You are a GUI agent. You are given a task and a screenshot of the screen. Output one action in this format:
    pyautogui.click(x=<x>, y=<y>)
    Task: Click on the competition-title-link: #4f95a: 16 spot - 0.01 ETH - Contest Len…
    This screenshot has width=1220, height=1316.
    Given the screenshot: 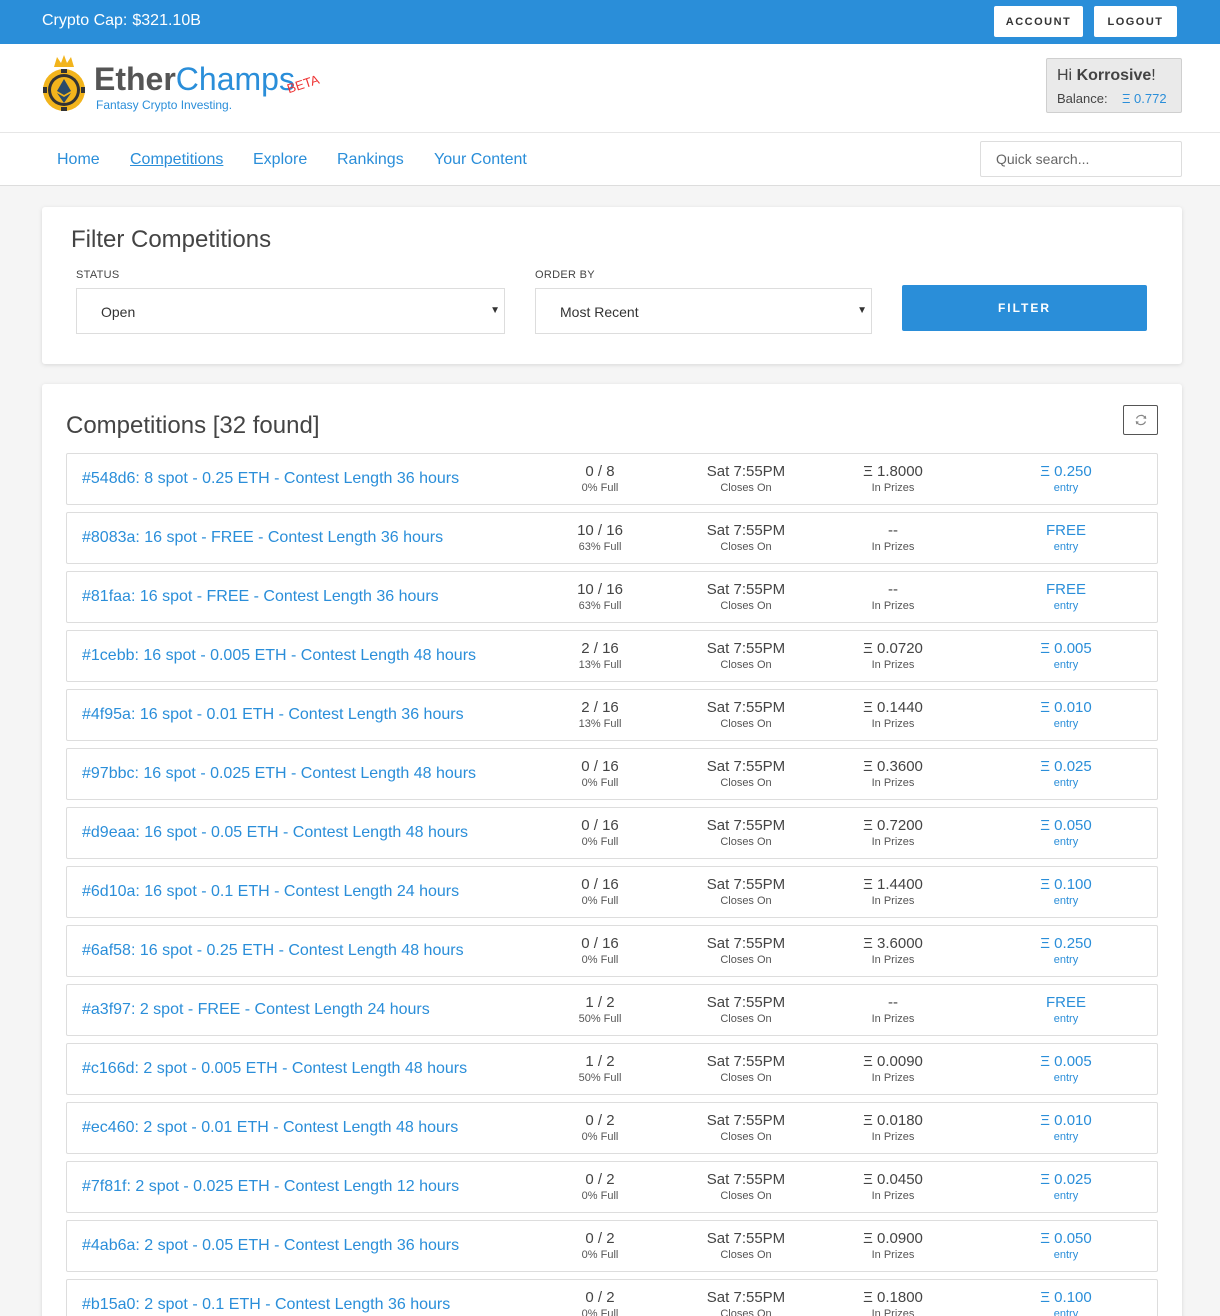 What is the action you would take?
    pyautogui.click(x=273, y=715)
    